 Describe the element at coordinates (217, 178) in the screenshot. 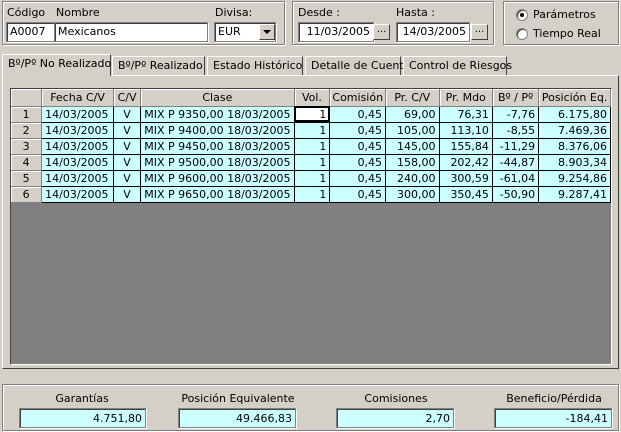

I see `clase-cell: MIX P 9600,00 18/03/2005` at that location.